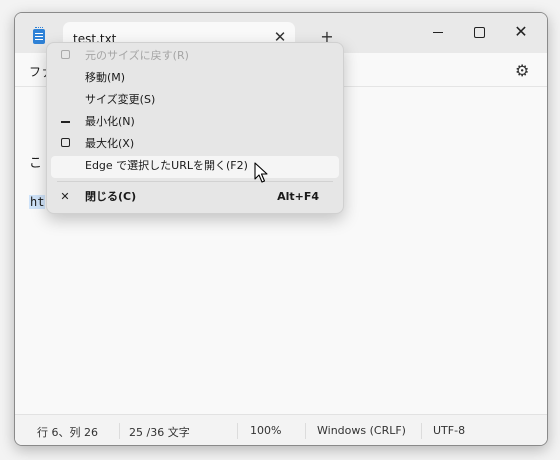 The image size is (560, 460). What do you see at coordinates (195, 181) in the screenshot?
I see `menu-separator` at bounding box center [195, 181].